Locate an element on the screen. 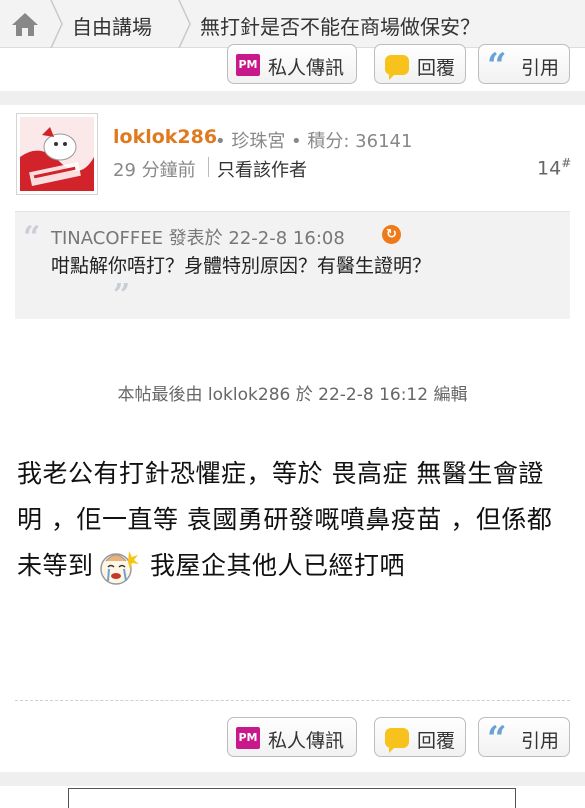 This screenshot has width=585, height=808. username-link: loklok286 is located at coordinates (165, 137).